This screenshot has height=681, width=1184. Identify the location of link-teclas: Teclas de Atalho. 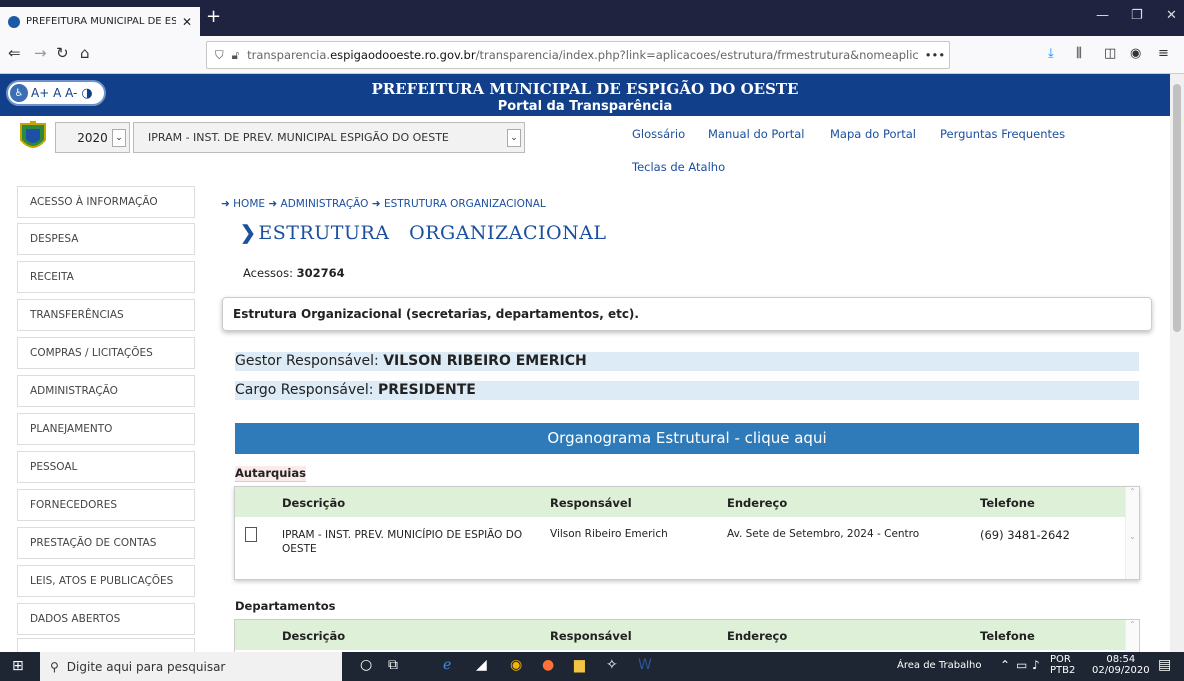
(678, 167).